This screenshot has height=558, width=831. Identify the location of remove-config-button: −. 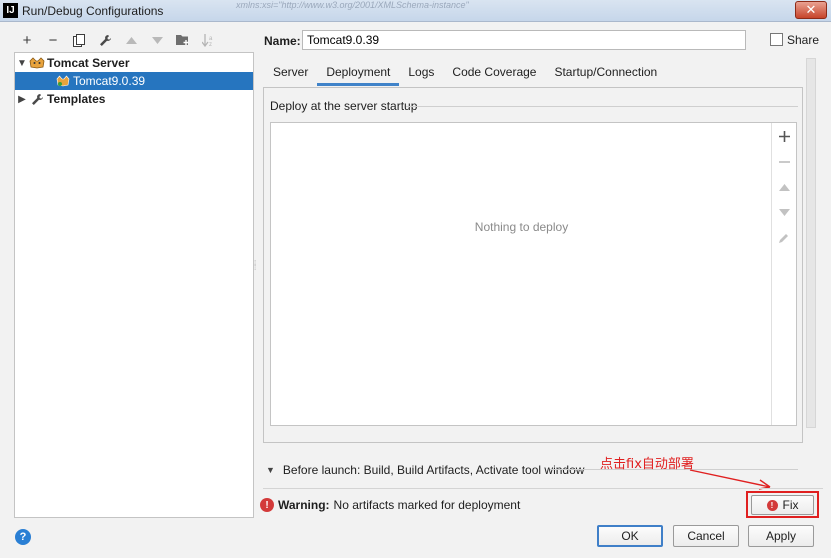
(53, 40).